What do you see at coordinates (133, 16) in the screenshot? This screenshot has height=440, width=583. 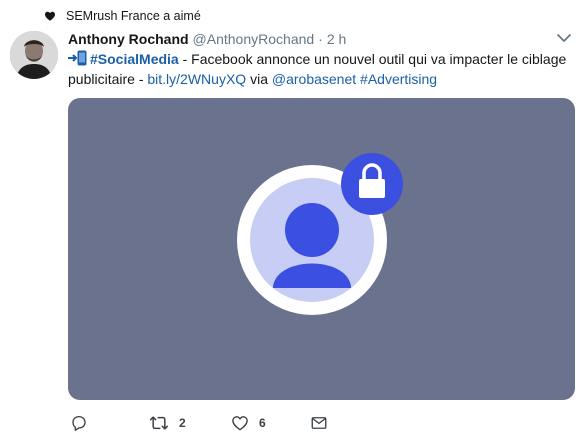 I see `social-context-text: SEMrush France a aimé` at bounding box center [133, 16].